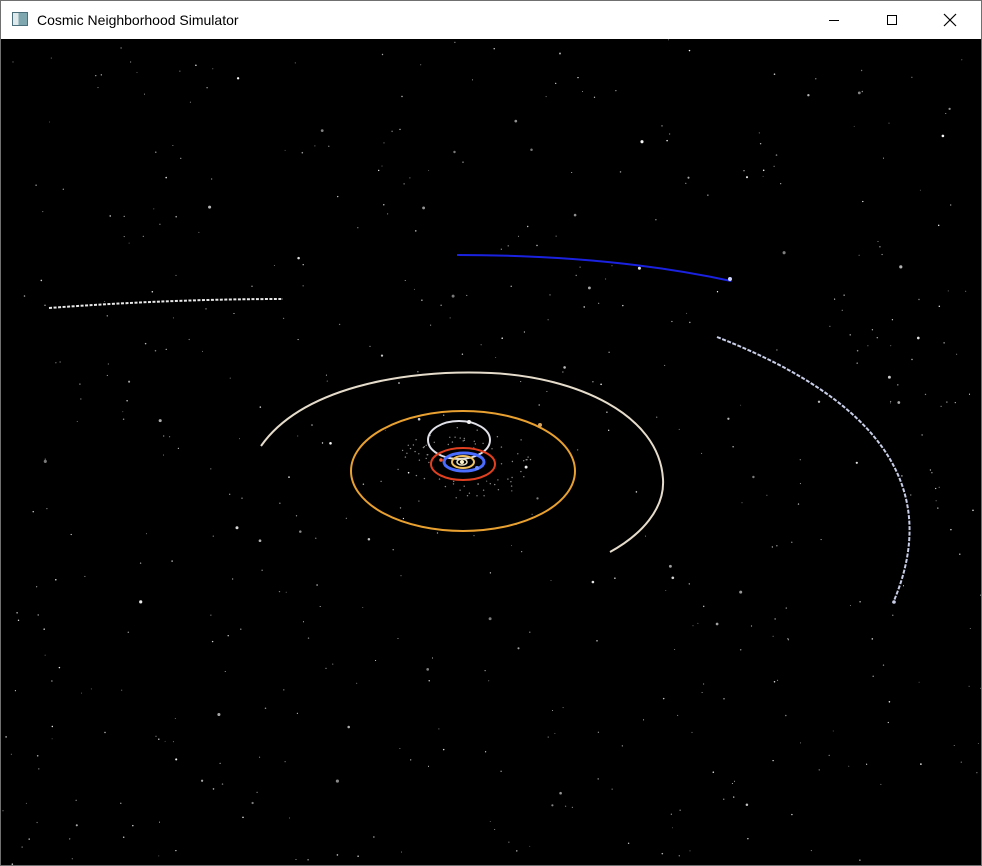 This screenshot has height=866, width=982. What do you see at coordinates (477, 468) in the screenshot?
I see `planet-earth` at bounding box center [477, 468].